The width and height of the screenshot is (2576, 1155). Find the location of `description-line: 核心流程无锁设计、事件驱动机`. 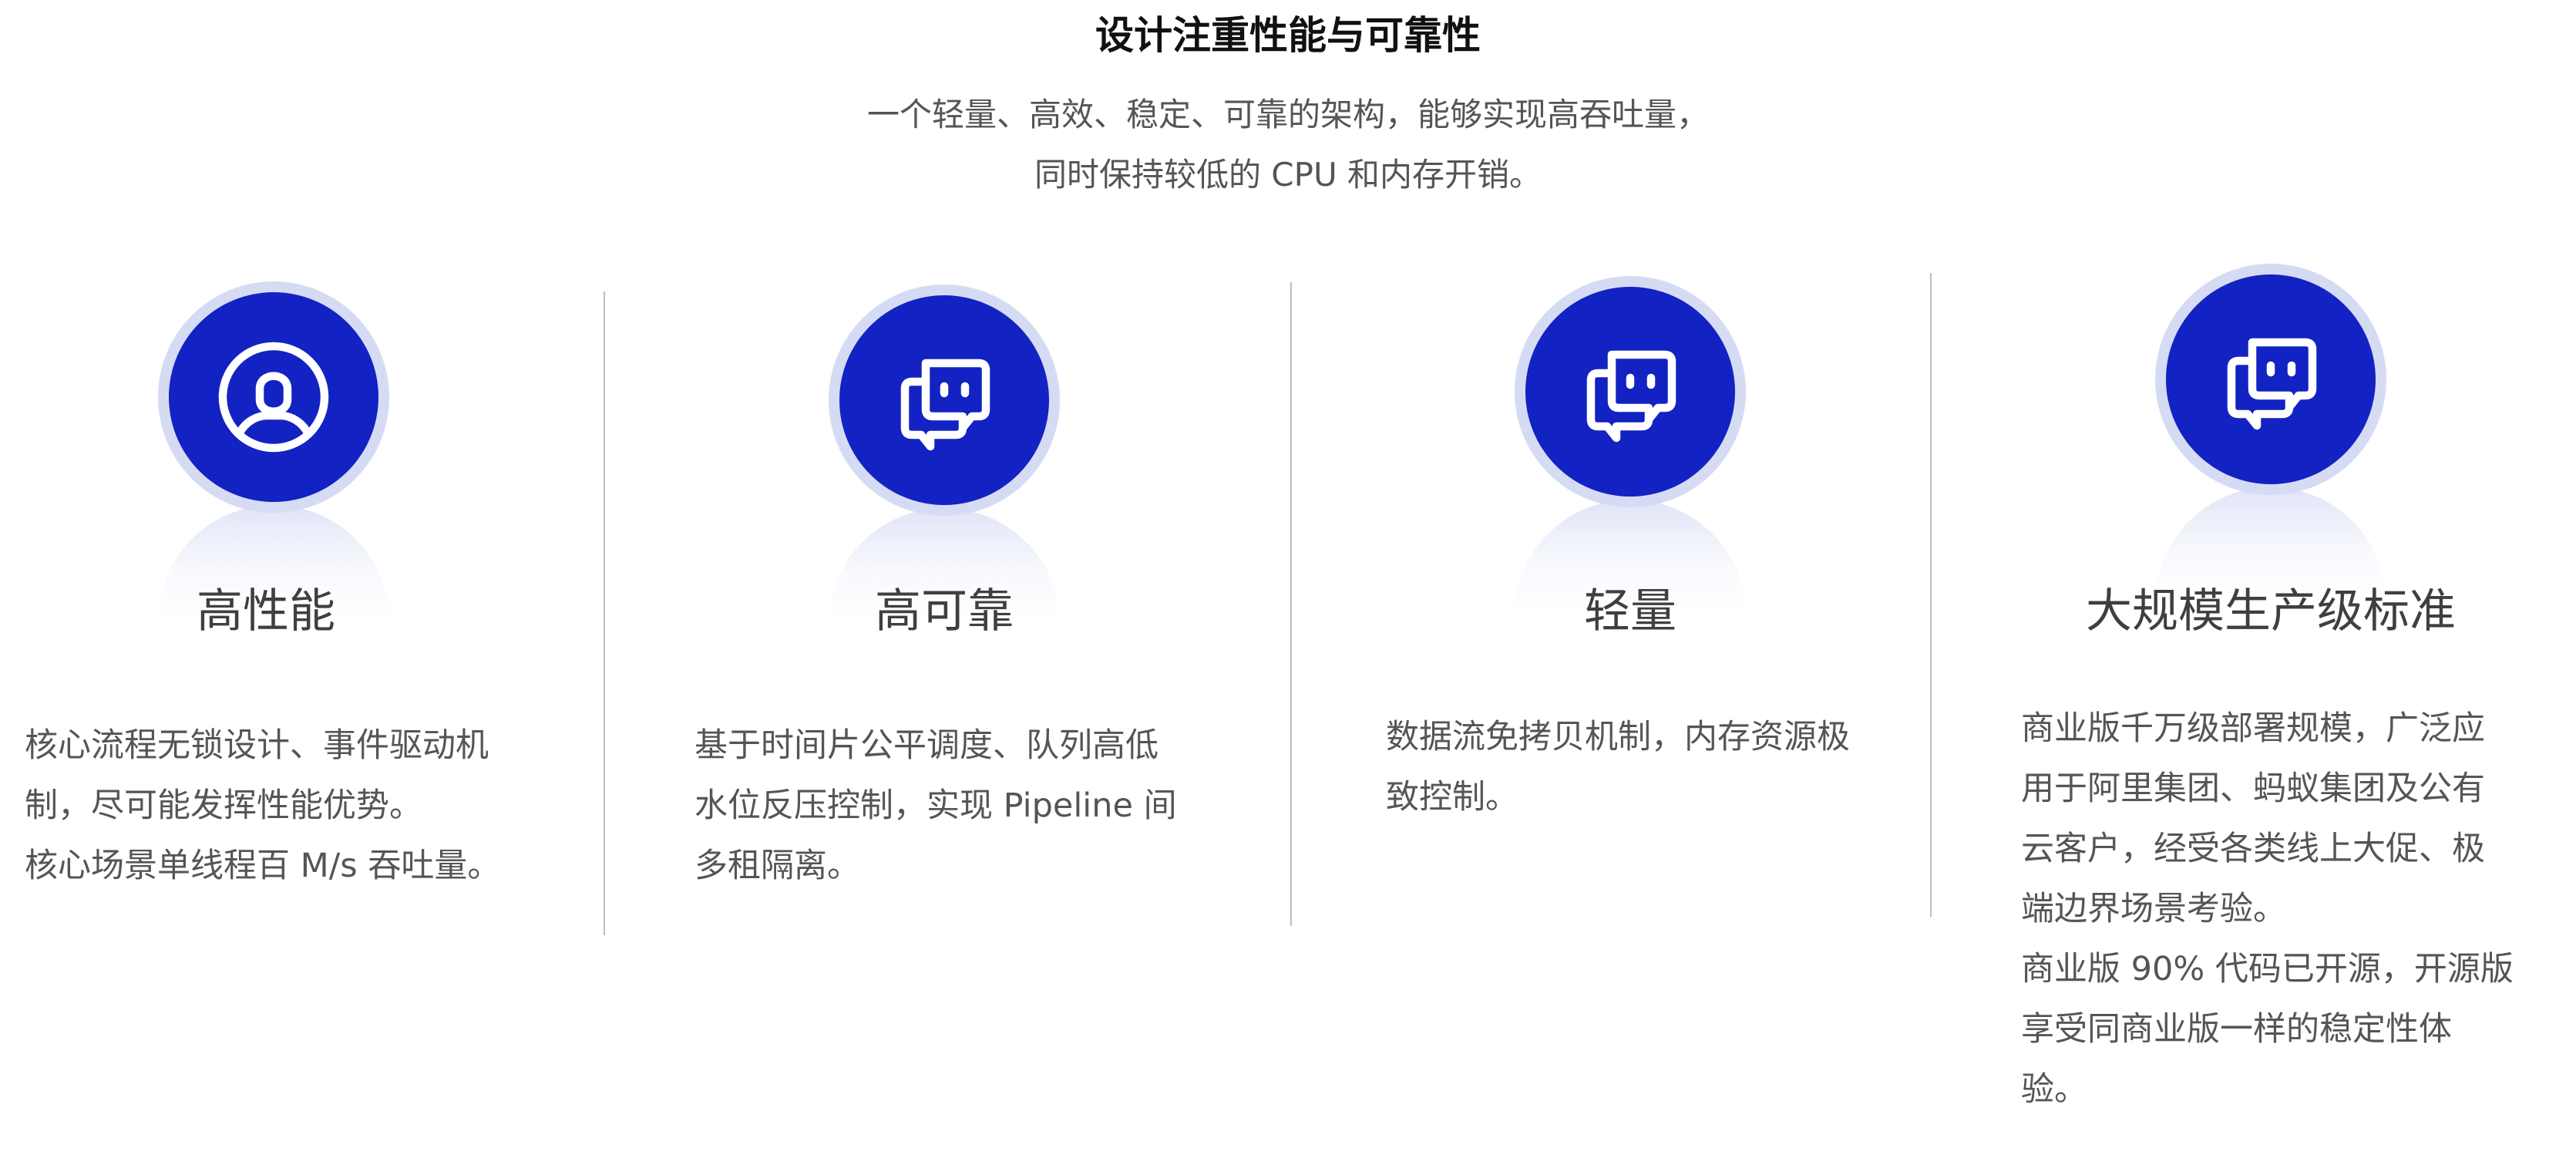

description-line: 核心流程无锁设计、事件驱动机 is located at coordinates (257, 745).